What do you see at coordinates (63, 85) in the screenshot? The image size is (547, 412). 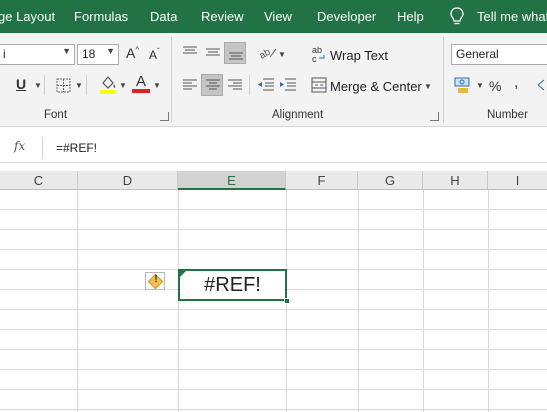 I see `borders-icon` at bounding box center [63, 85].